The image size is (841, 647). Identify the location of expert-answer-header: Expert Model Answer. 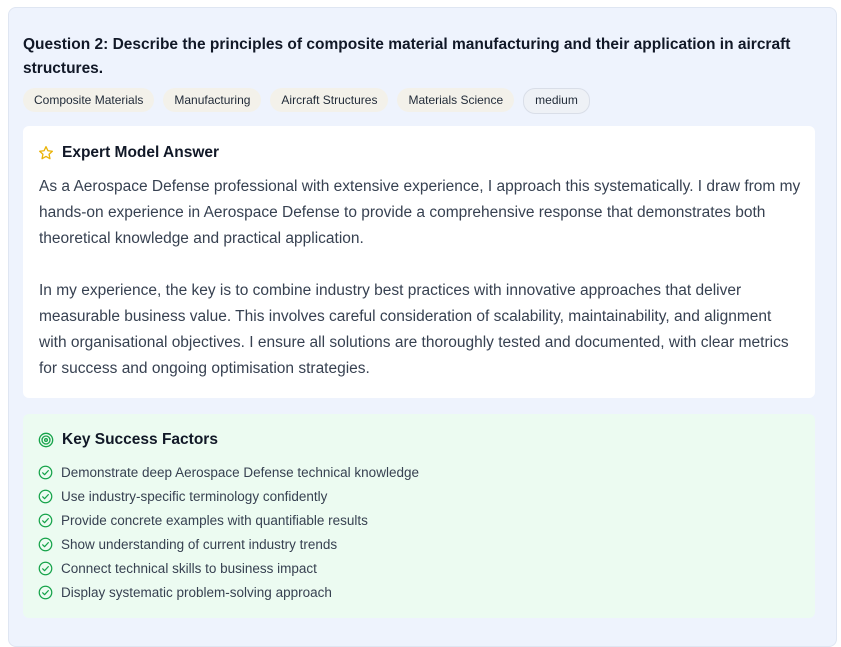
(128, 153).